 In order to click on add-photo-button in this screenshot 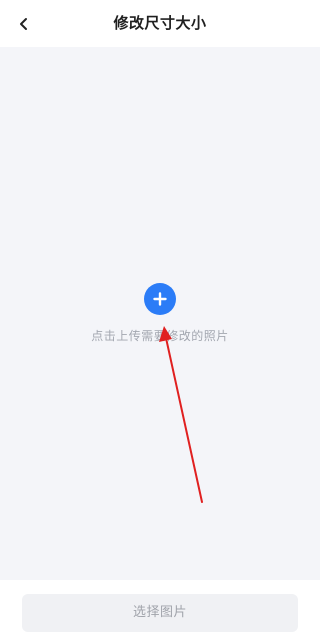, I will do `click(160, 299)`.